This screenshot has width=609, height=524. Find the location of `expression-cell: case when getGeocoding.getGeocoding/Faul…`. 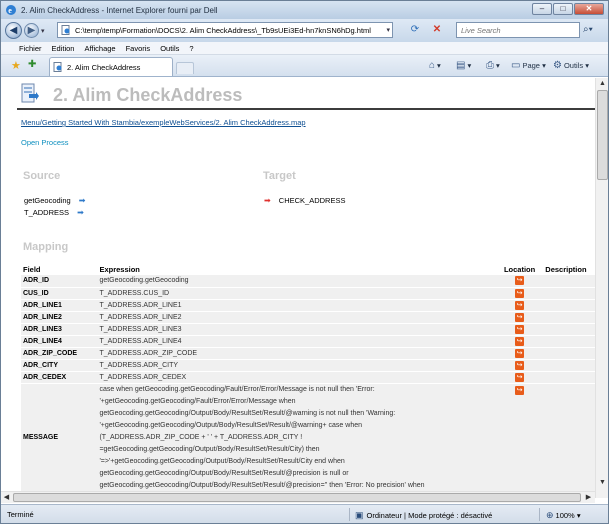

expression-cell: case when getGeocoding.getGeocoding/Faul… is located at coordinates (296, 438).